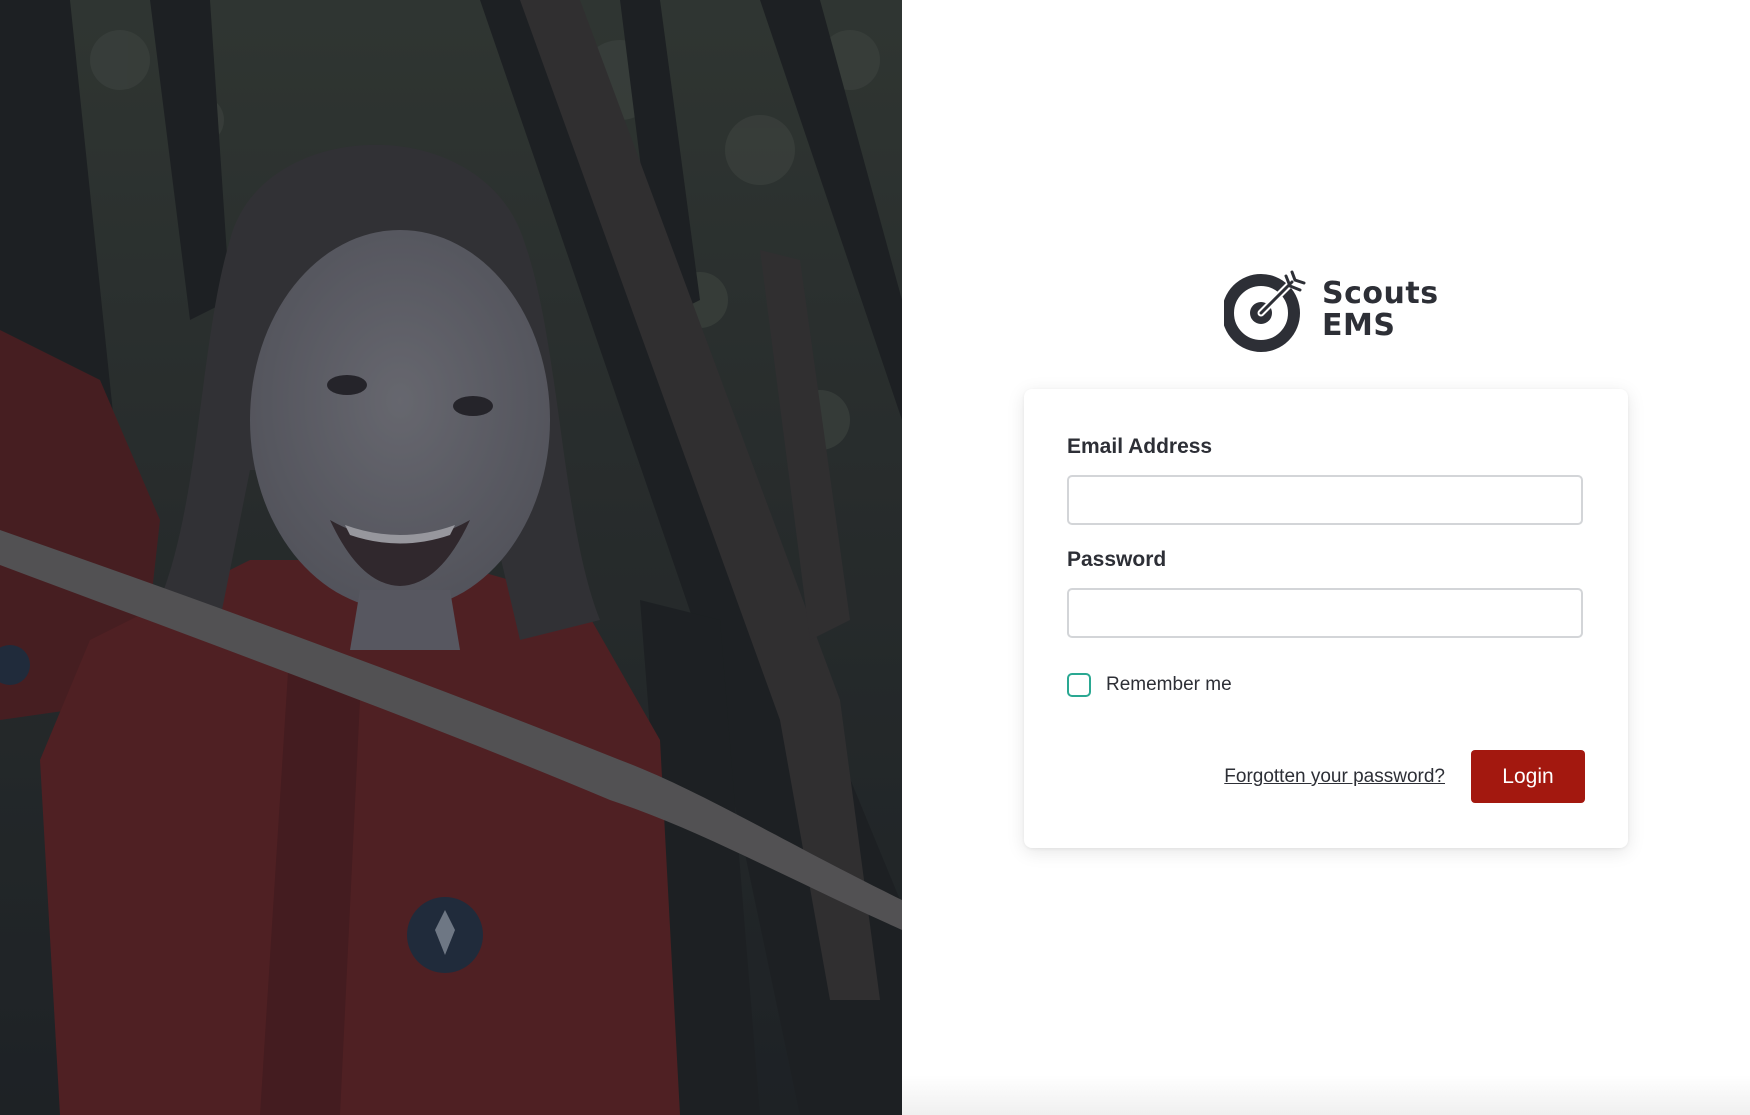 The height and width of the screenshot is (1115, 1750). Describe the element at coordinates (1169, 684) in the screenshot. I see `remember-me-label: Remember me` at that location.